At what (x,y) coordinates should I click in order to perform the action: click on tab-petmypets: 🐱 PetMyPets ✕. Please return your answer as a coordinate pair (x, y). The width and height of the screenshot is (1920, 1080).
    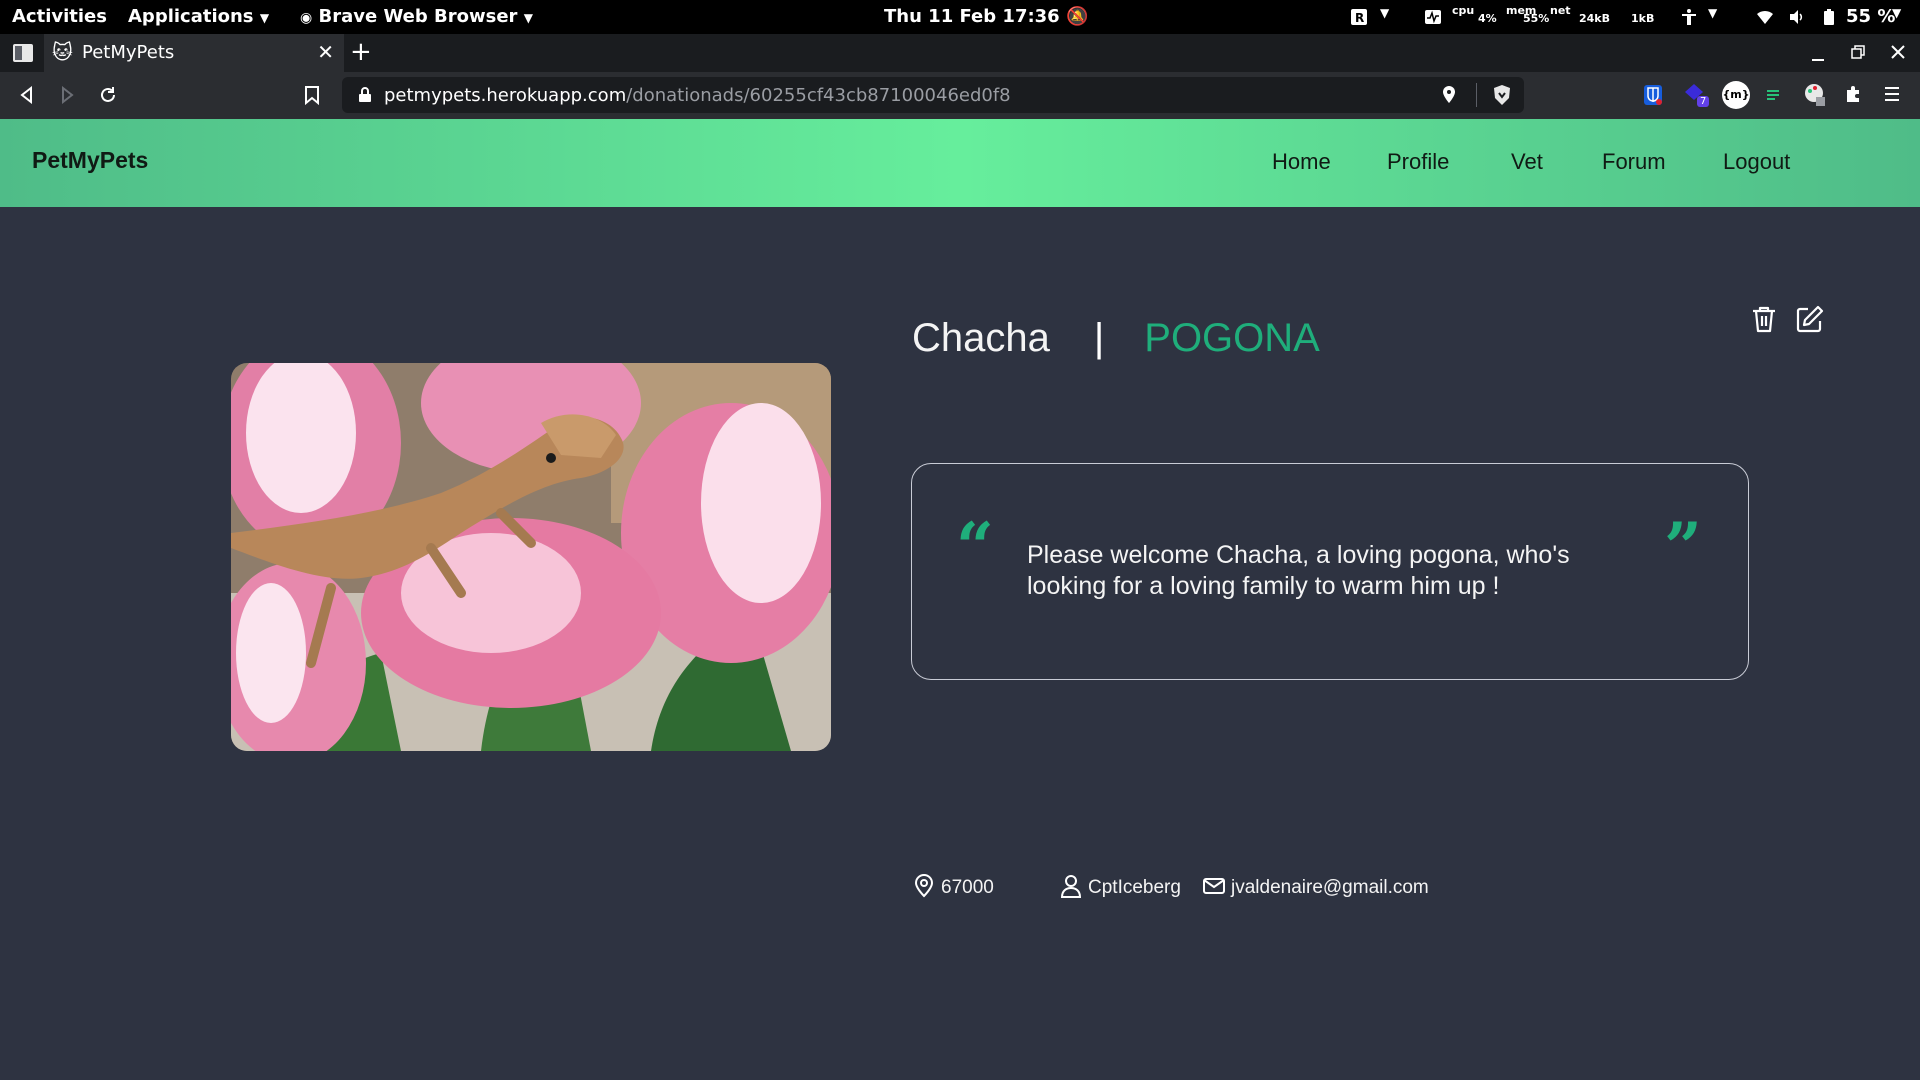
    Looking at the image, I should click on (194, 53).